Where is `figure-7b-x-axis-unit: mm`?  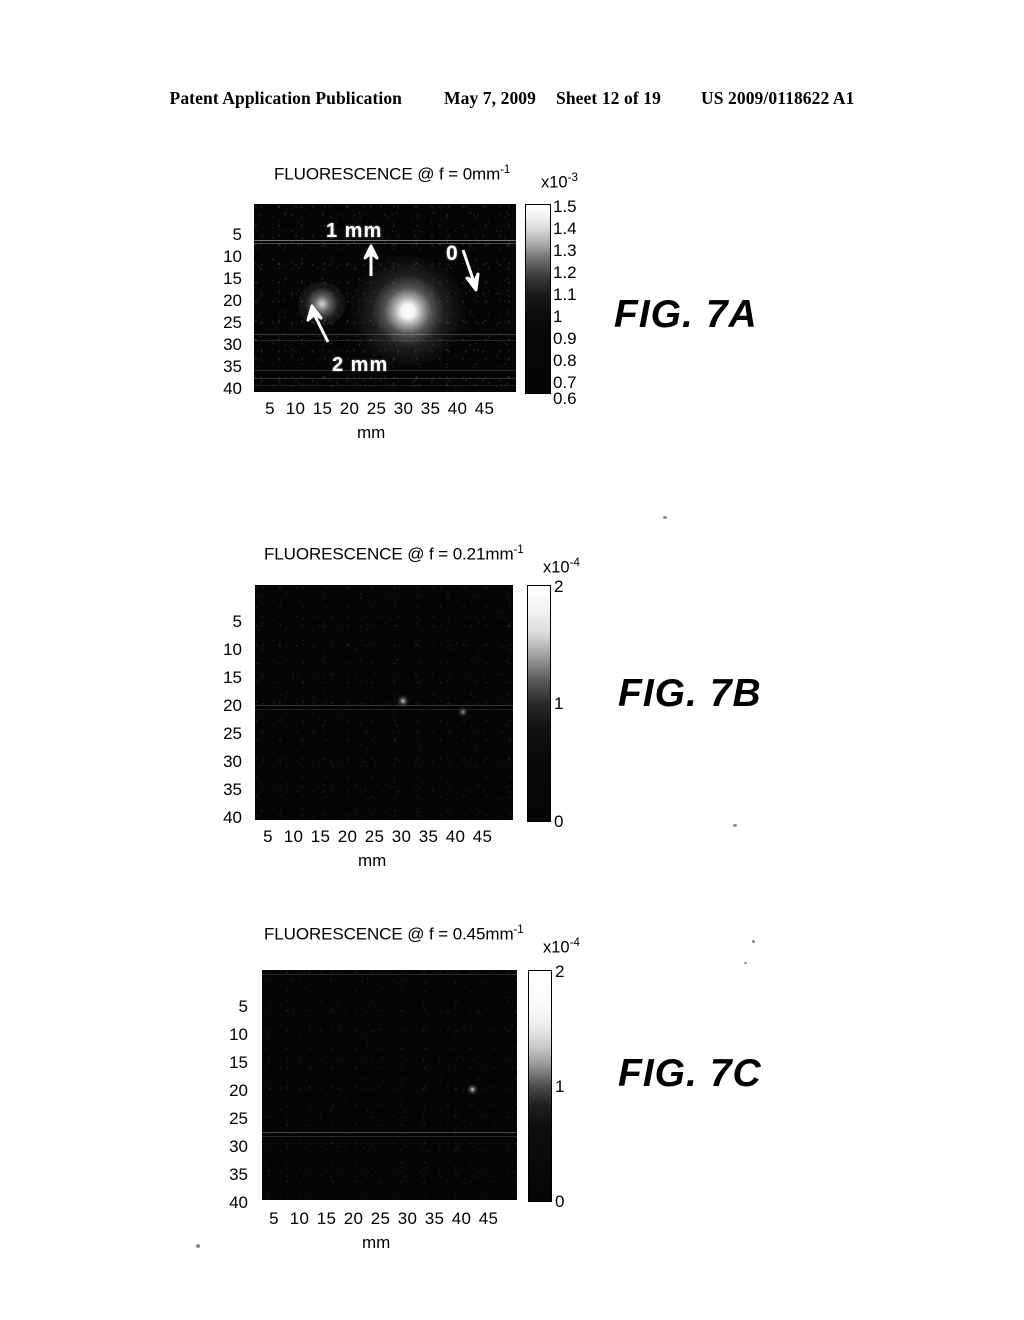
figure-7b-x-axis-unit: mm is located at coordinates (372, 860).